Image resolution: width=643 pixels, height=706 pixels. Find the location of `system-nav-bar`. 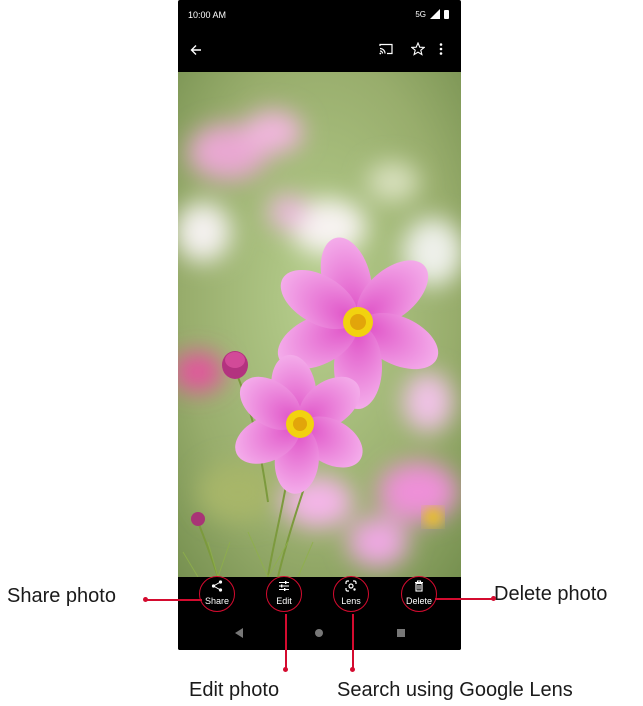

system-nav-bar is located at coordinates (319, 633).